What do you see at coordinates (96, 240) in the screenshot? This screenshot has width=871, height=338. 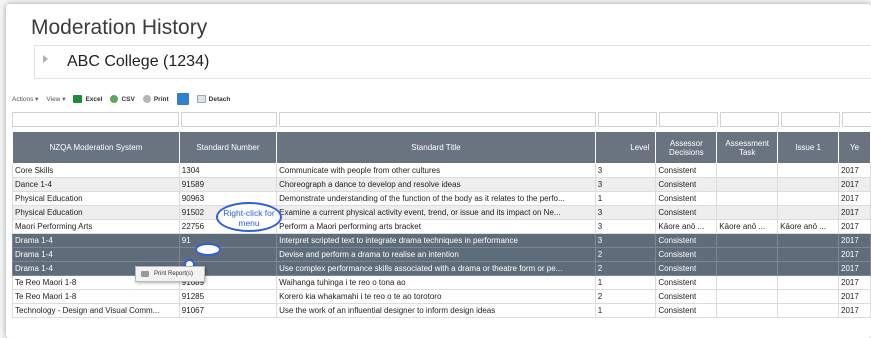 I see `table-cell: Drama 1-4` at bounding box center [96, 240].